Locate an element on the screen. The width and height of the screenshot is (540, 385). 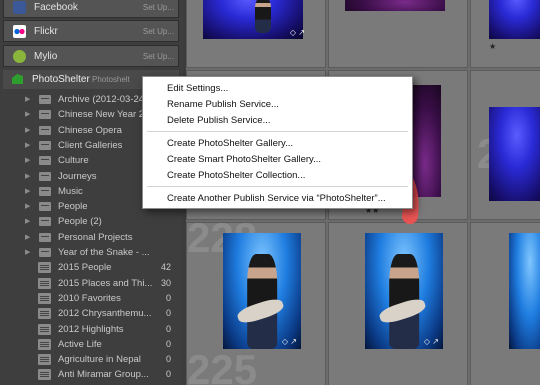
collection-row: Anti Miramar Group... 0 is located at coordinates (91, 374).